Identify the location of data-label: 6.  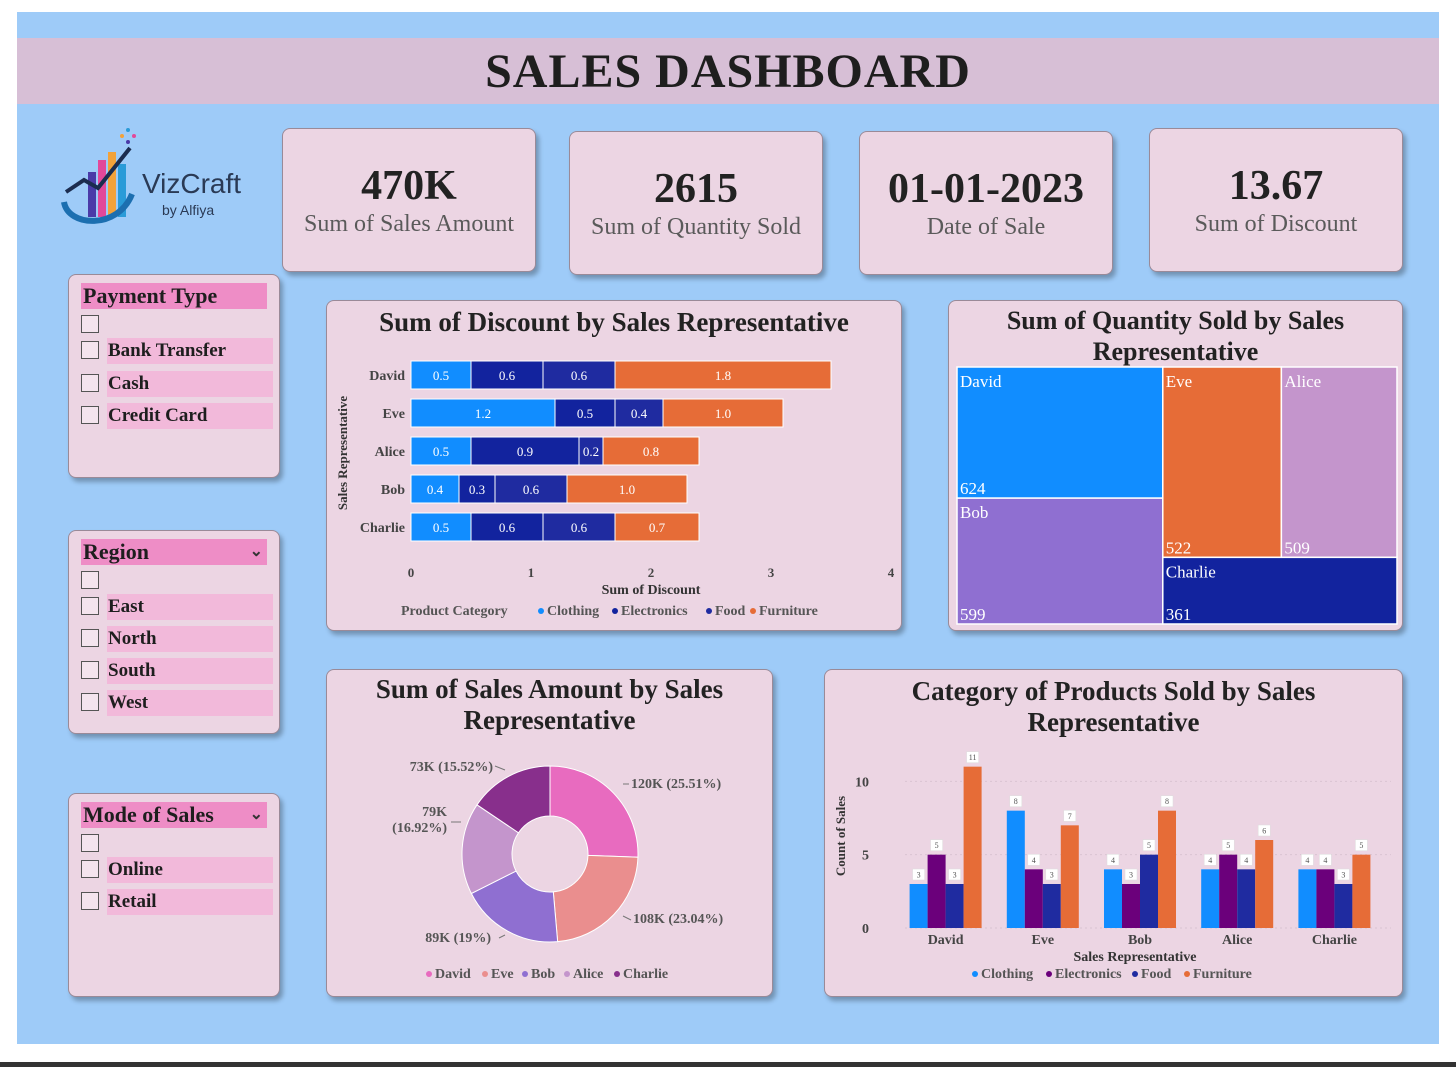
(1264, 831).